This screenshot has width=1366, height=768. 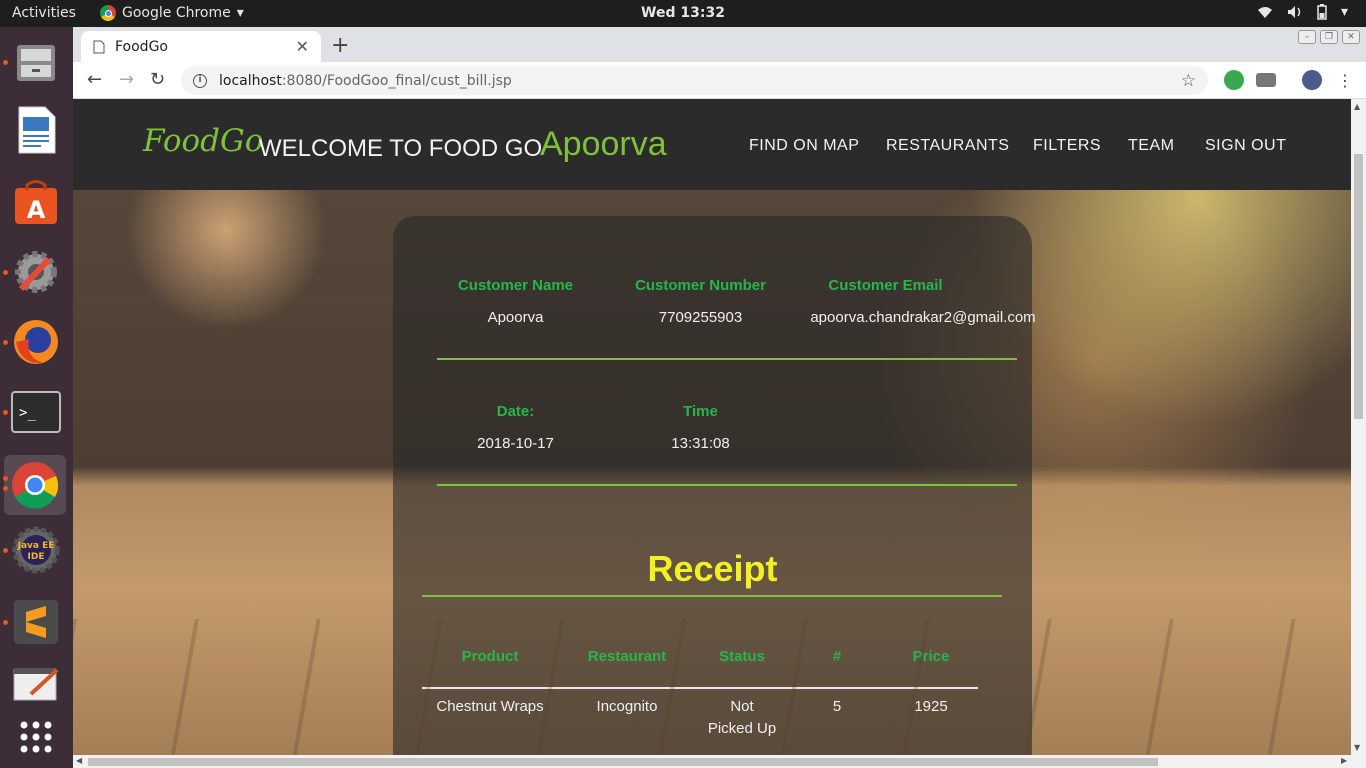 I want to click on welcome-text: WELCOME TO FOOD GO, so click(x=401, y=148).